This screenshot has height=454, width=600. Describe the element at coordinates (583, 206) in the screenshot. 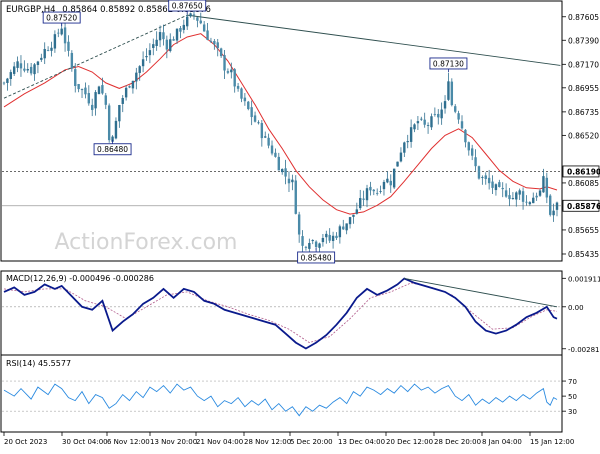

I see `price-value-label: 0.85876` at that location.